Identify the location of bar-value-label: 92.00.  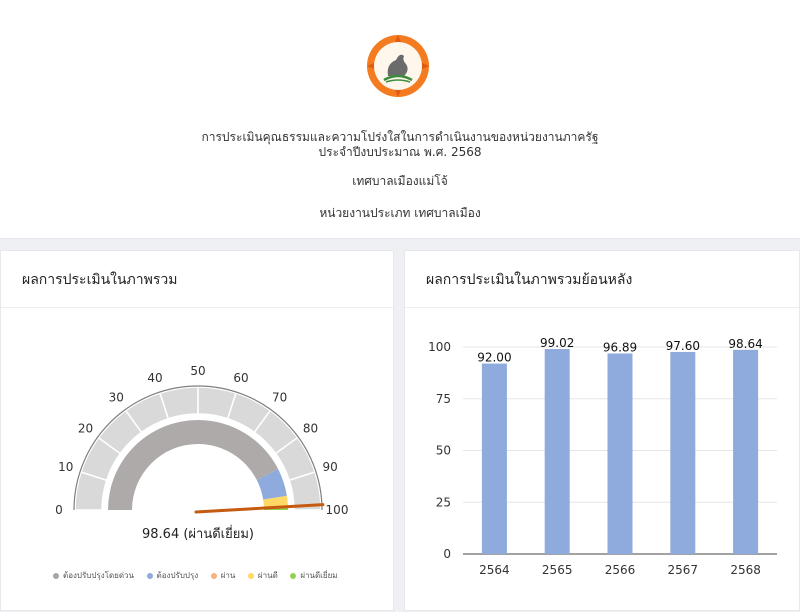
(494, 358).